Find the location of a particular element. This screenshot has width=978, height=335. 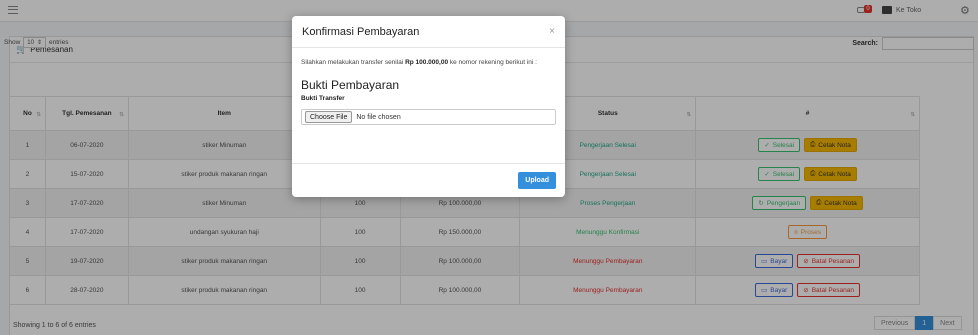

choose-file-button: Choose File is located at coordinates (329, 117).